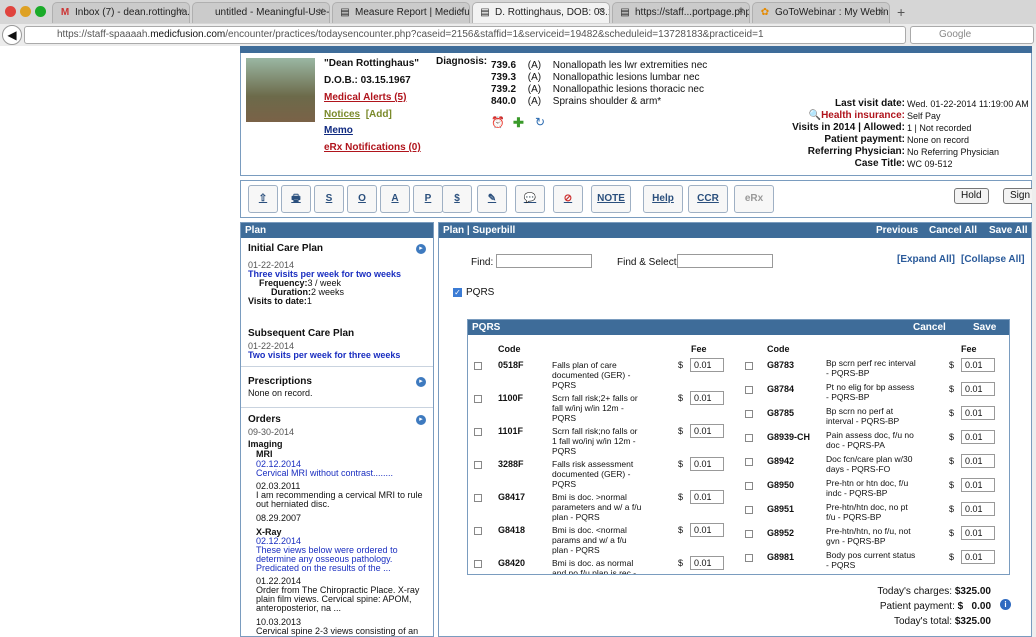 The height and width of the screenshot is (637, 1036). I want to click on add-plus-icon: ✚, so click(518, 123).